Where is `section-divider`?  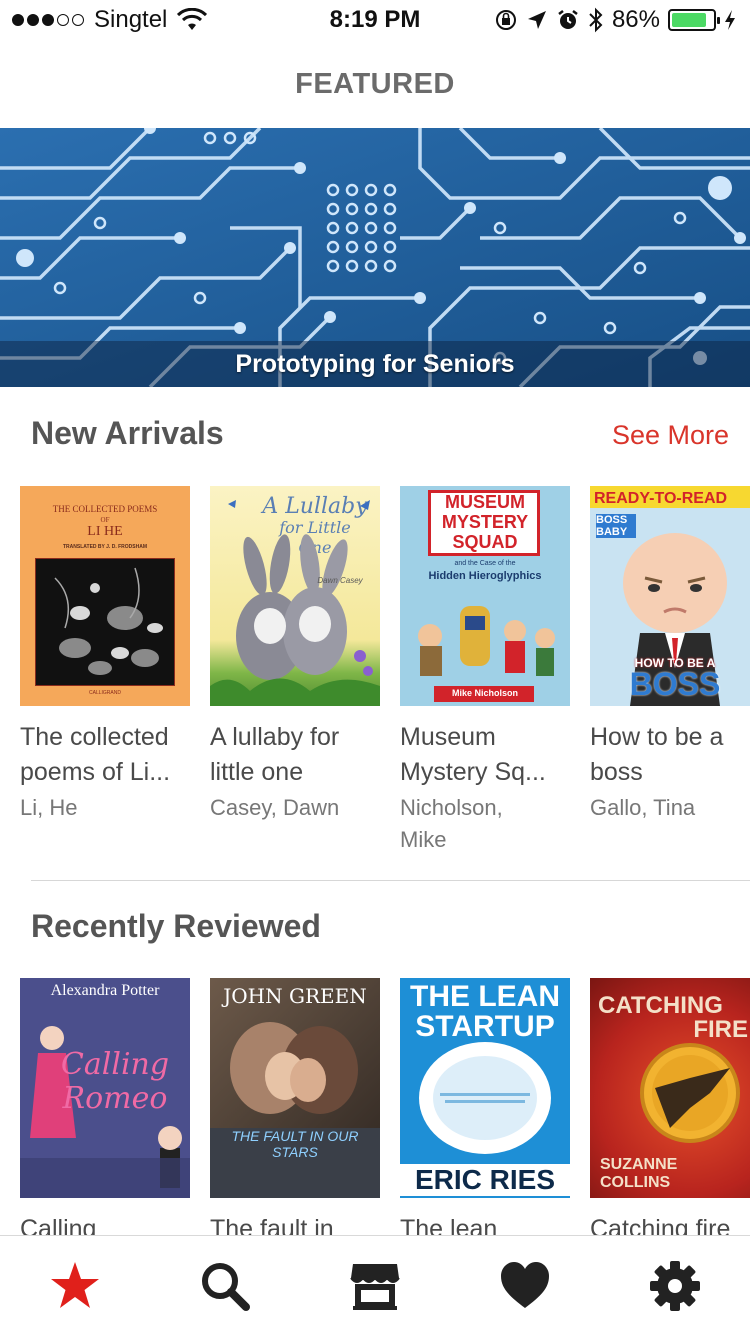
section-divider is located at coordinates (390, 880).